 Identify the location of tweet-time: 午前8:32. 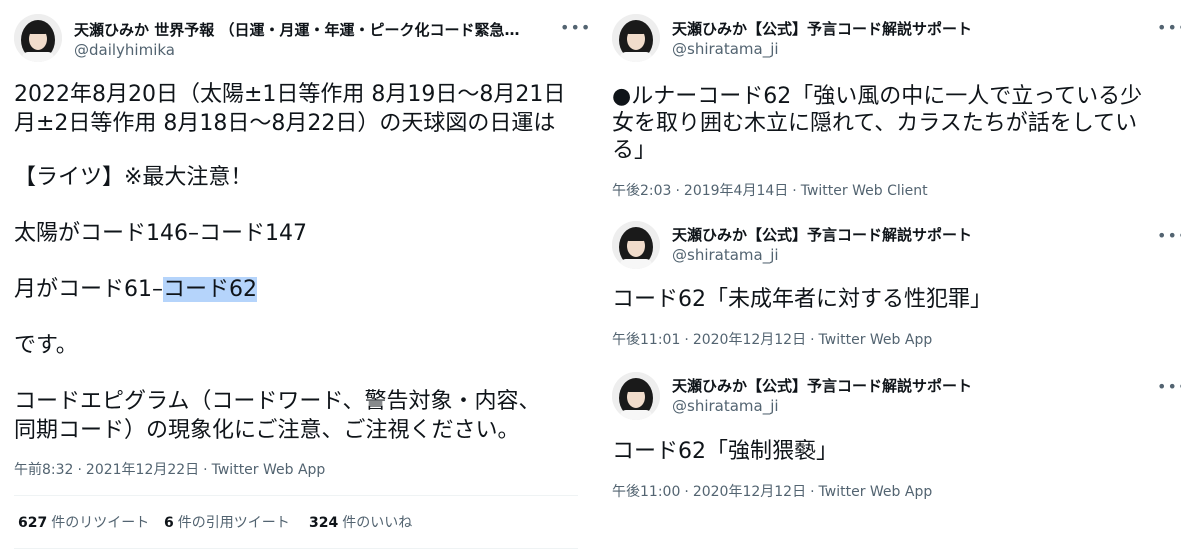
(43, 470).